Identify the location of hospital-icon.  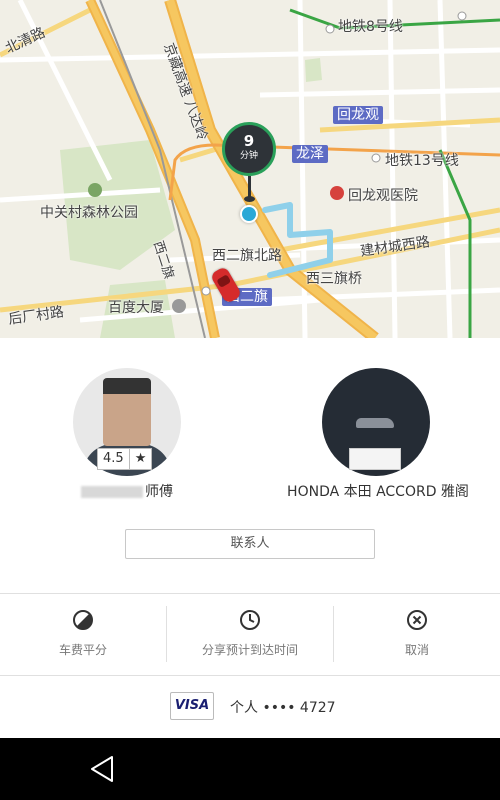
(337, 193).